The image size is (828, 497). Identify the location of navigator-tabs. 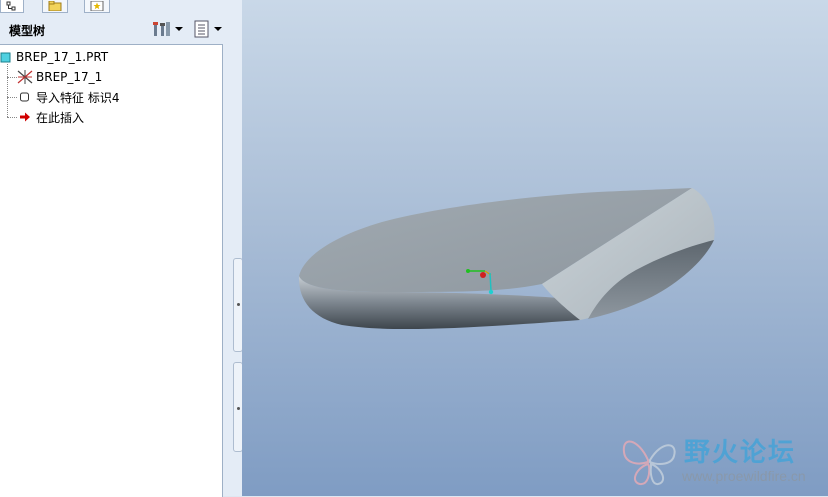
(116, 6).